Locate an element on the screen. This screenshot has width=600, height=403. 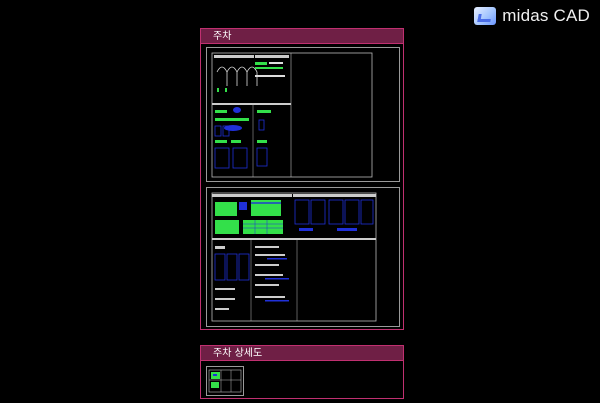
midas-logo-icon is located at coordinates (485, 16).